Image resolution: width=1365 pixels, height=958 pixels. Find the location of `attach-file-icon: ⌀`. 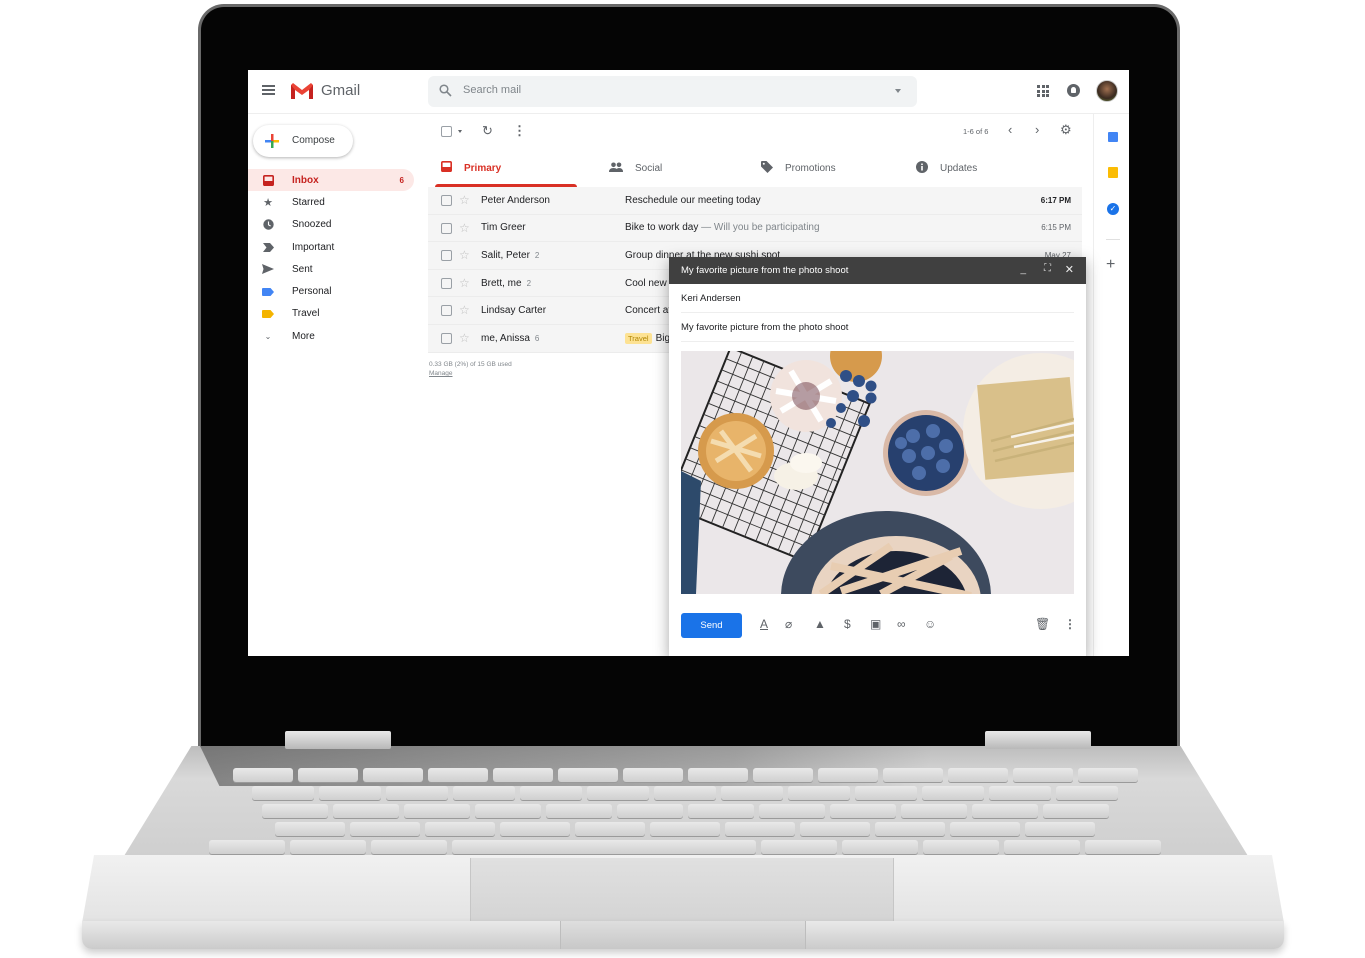

attach-file-icon: ⌀ is located at coordinates (788, 624).